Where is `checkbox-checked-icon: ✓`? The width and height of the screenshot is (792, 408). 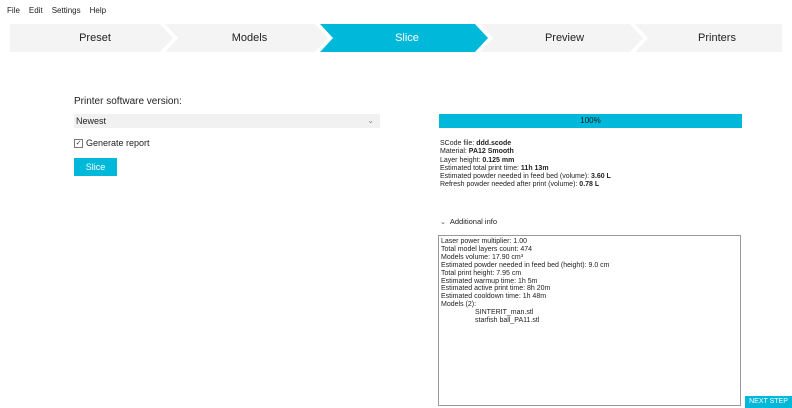 checkbox-checked-icon: ✓ is located at coordinates (78, 143).